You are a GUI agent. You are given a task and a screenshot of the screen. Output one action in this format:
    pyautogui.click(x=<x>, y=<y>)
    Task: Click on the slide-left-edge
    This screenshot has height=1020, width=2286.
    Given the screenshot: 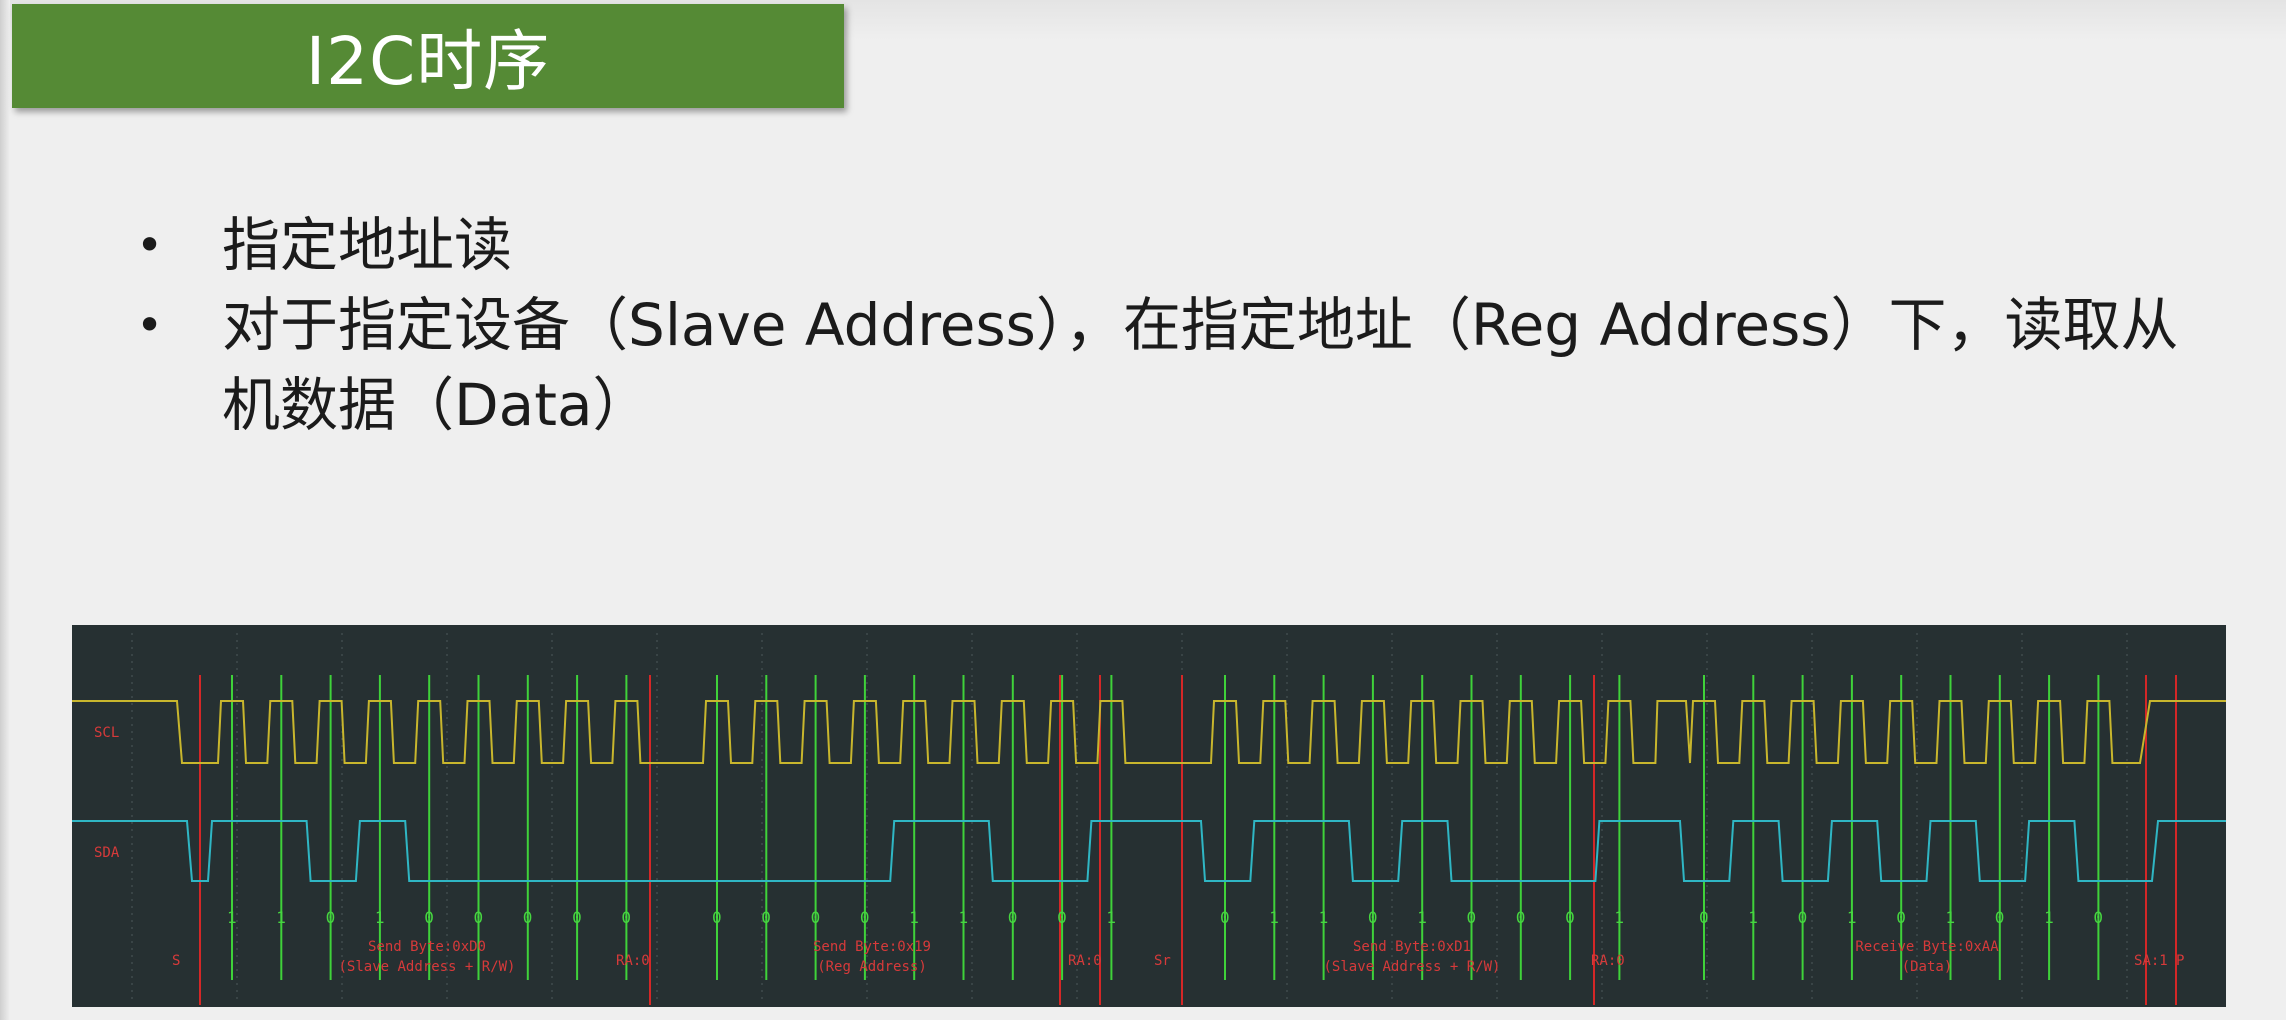 What is the action you would take?
    pyautogui.click(x=5, y=510)
    